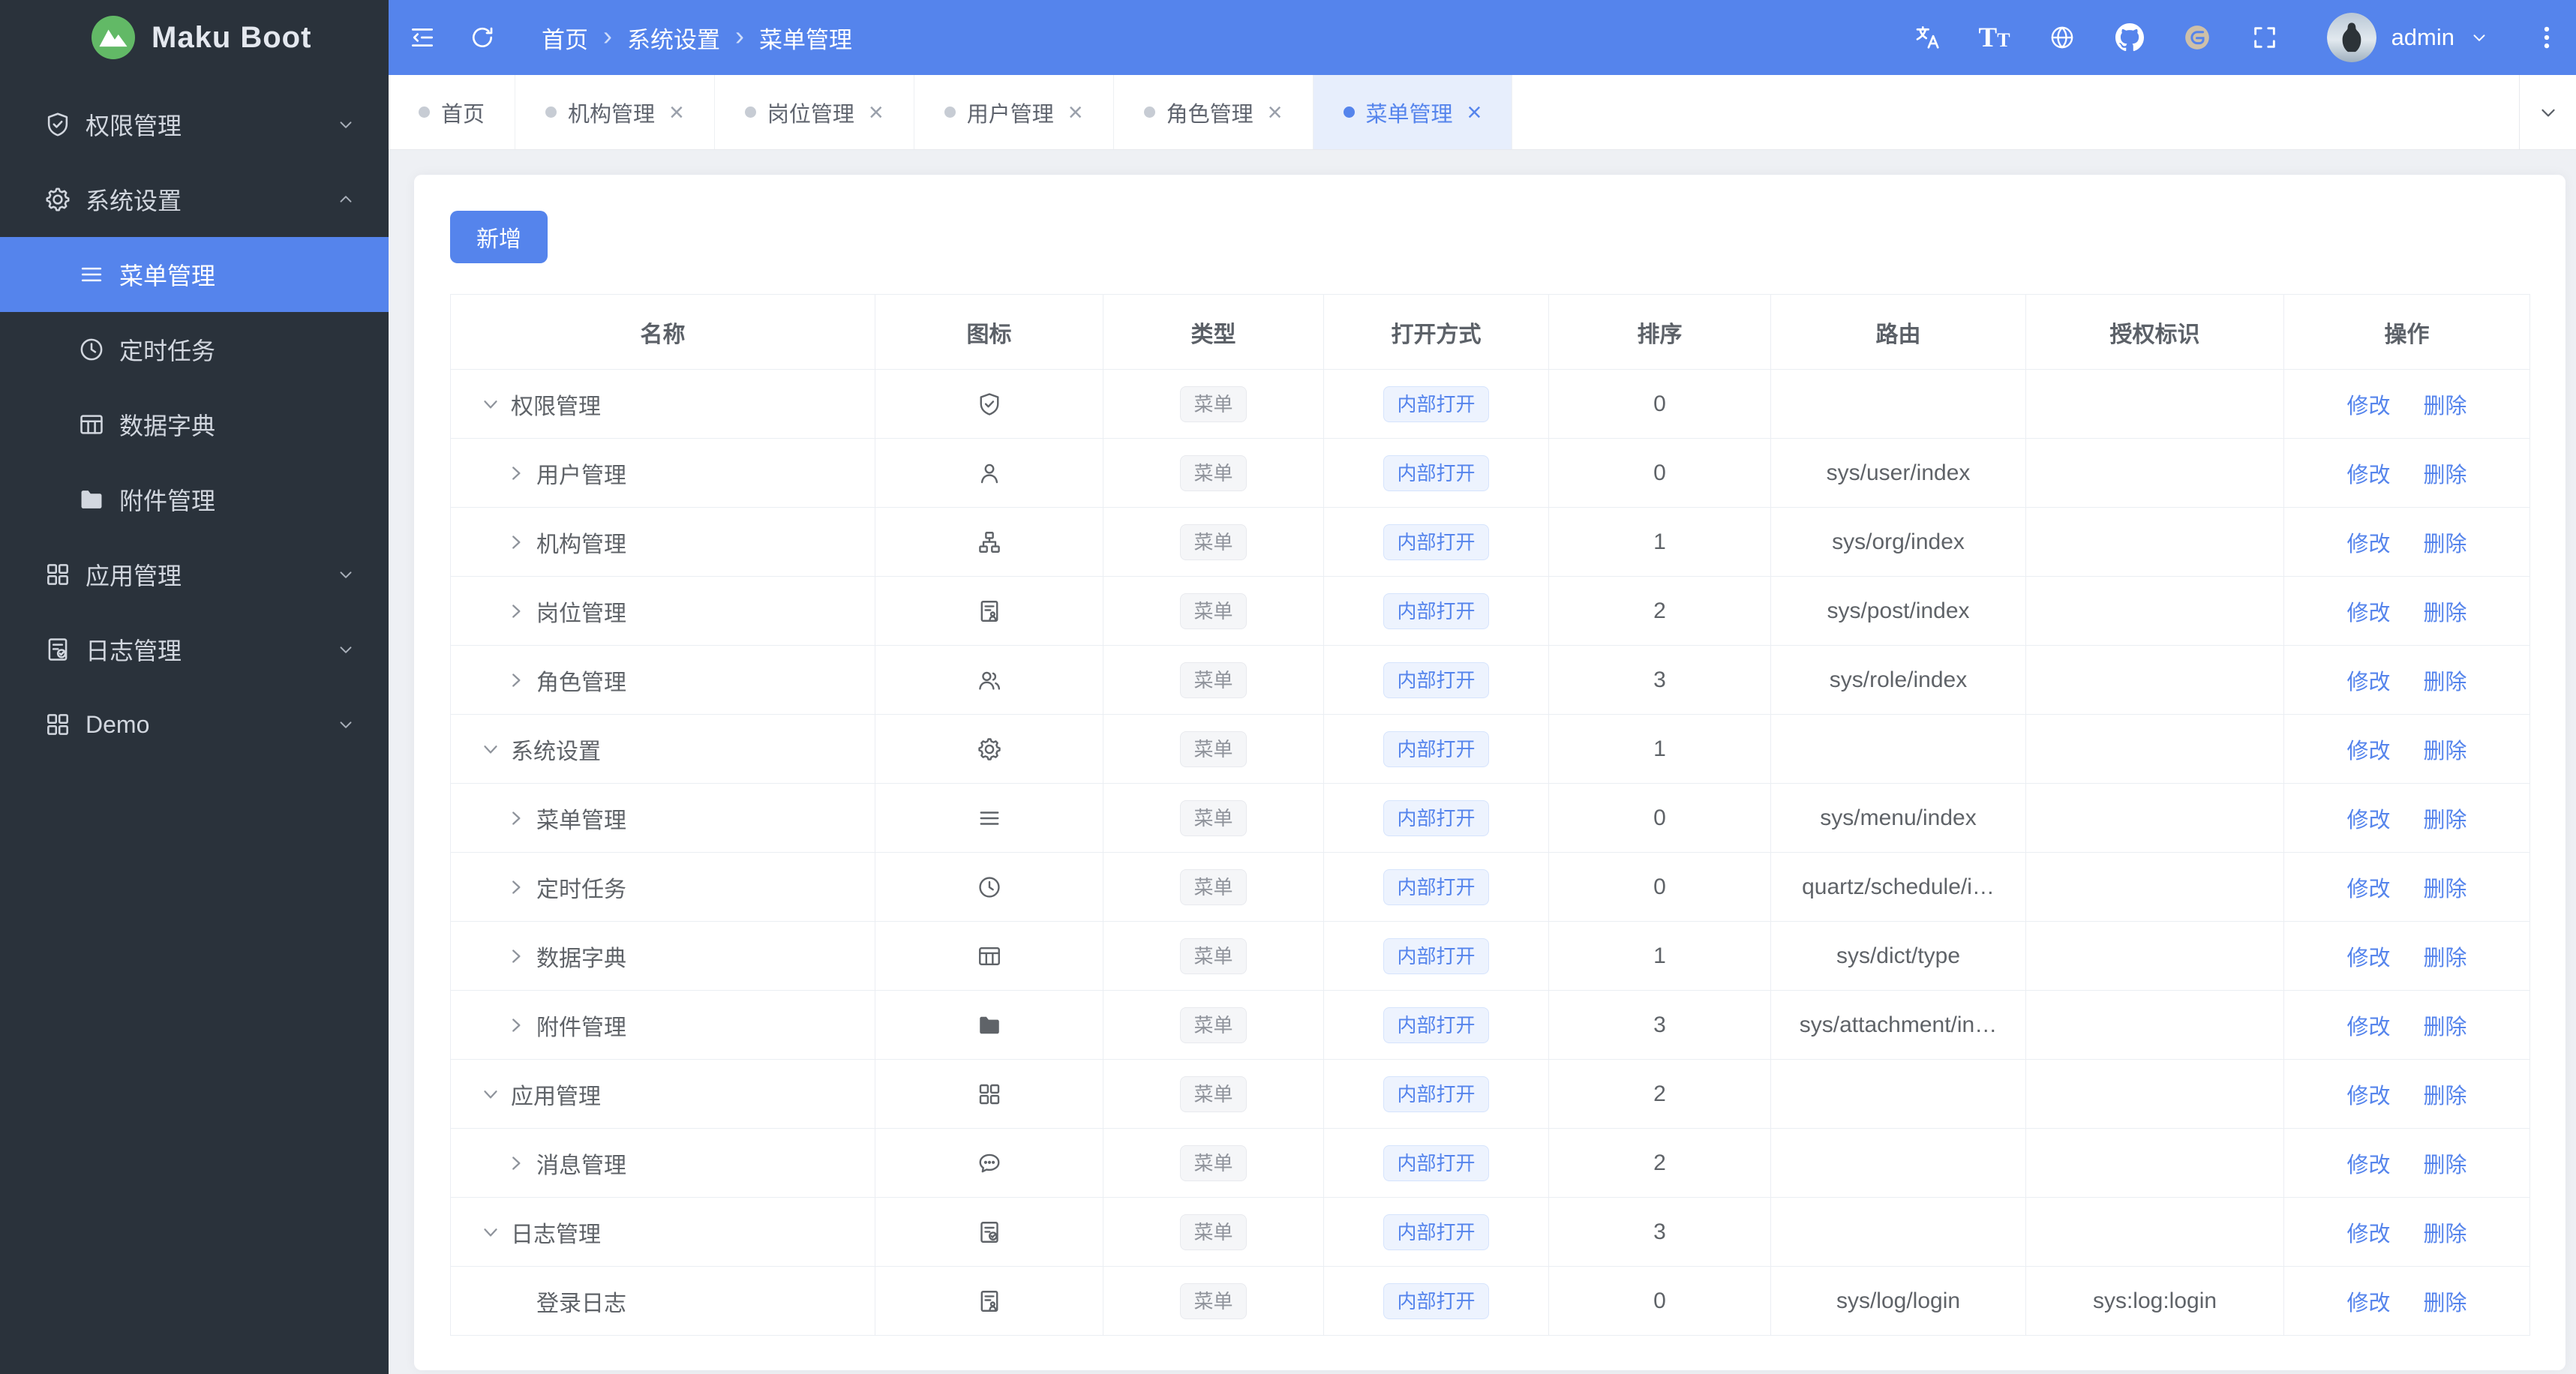 This screenshot has width=2576, height=1374. I want to click on table-row: 附件管理 菜单 内部打开 3 sys/attachment/in… 修改 删除, so click(1490, 1025).